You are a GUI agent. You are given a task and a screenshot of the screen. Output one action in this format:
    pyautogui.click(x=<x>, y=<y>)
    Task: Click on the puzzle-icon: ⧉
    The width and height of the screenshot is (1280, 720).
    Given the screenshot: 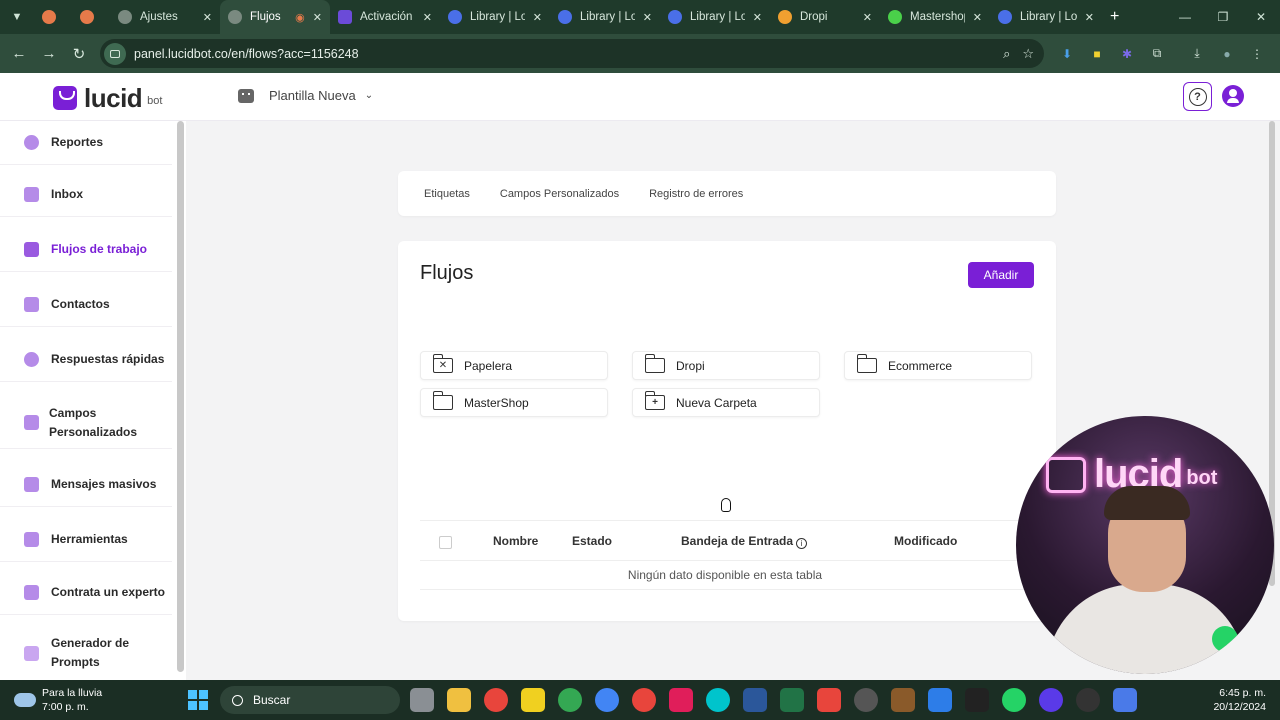 What is the action you would take?
    pyautogui.click(x=1157, y=54)
    